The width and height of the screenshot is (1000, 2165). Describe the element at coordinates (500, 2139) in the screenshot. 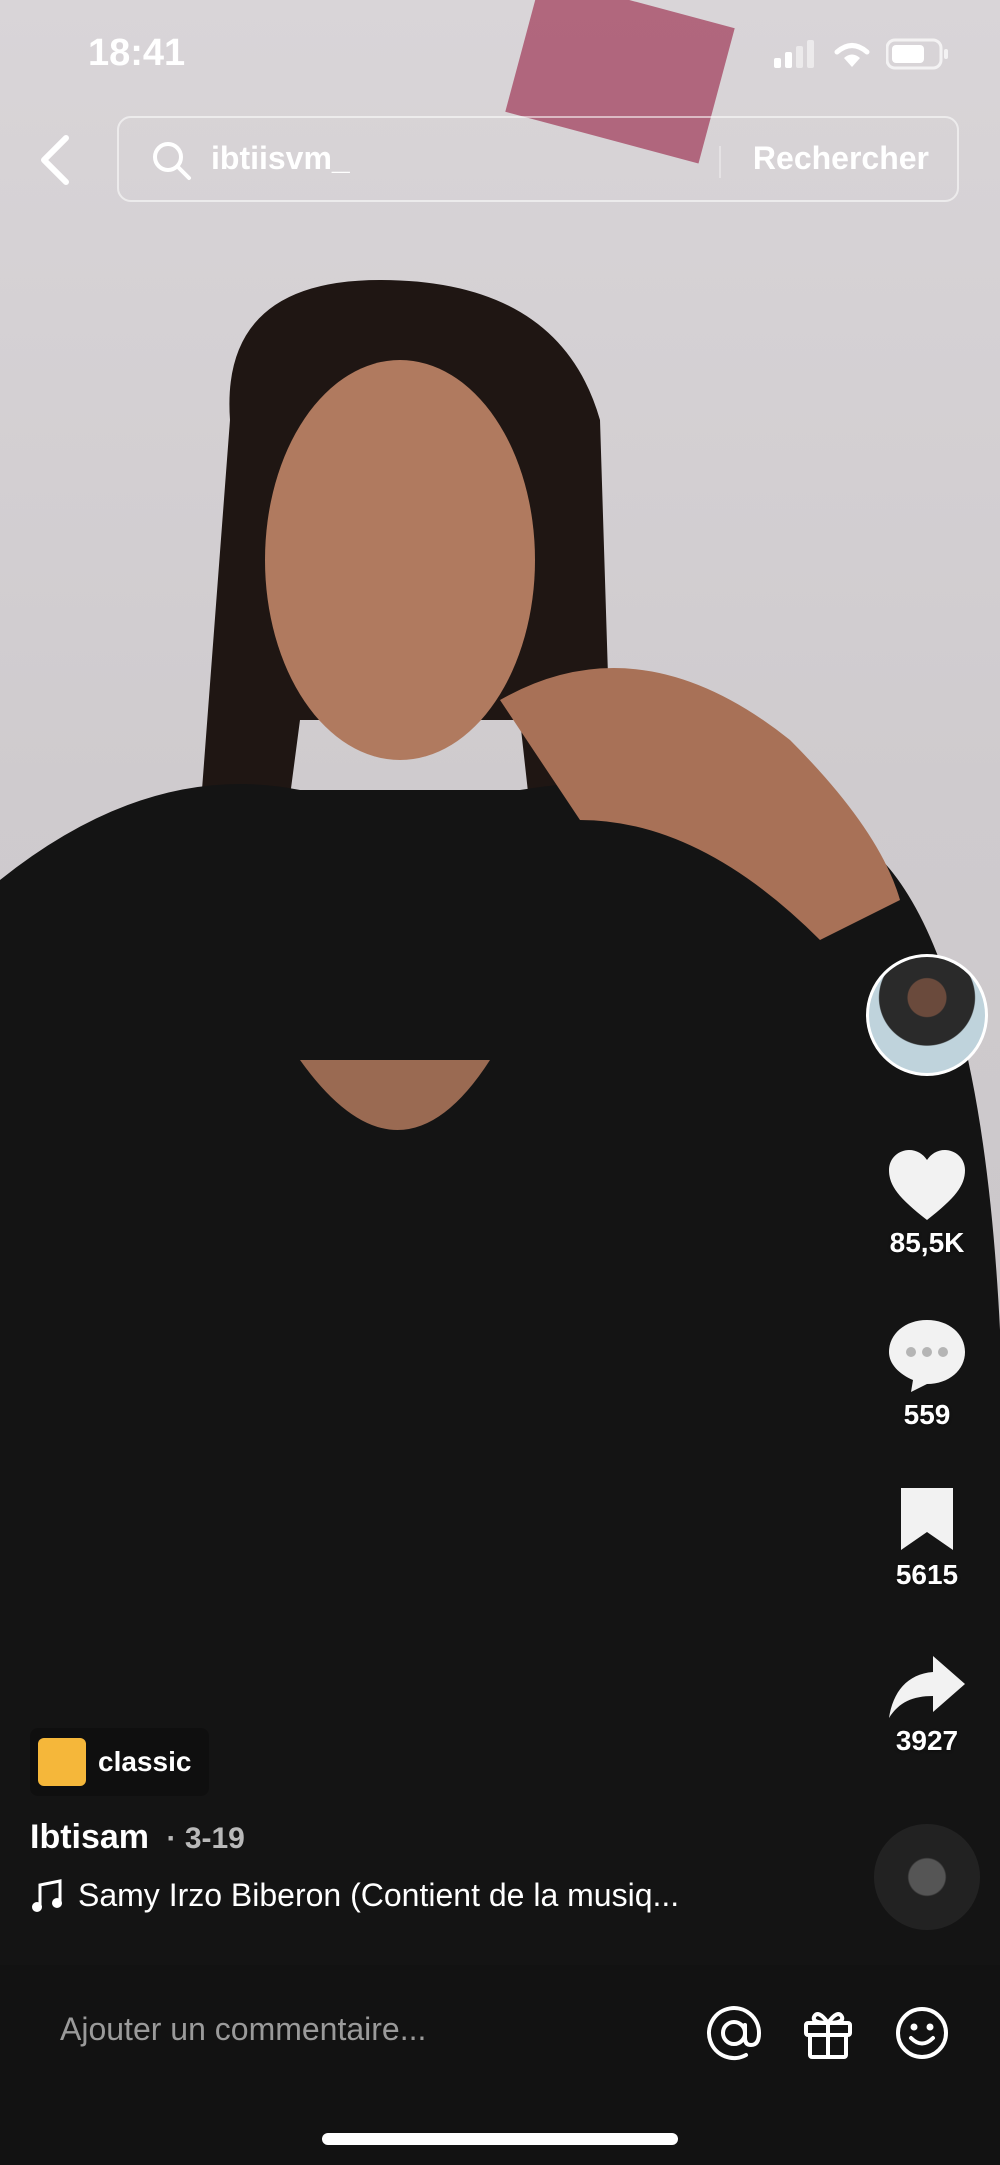

I see `home-indicator` at that location.